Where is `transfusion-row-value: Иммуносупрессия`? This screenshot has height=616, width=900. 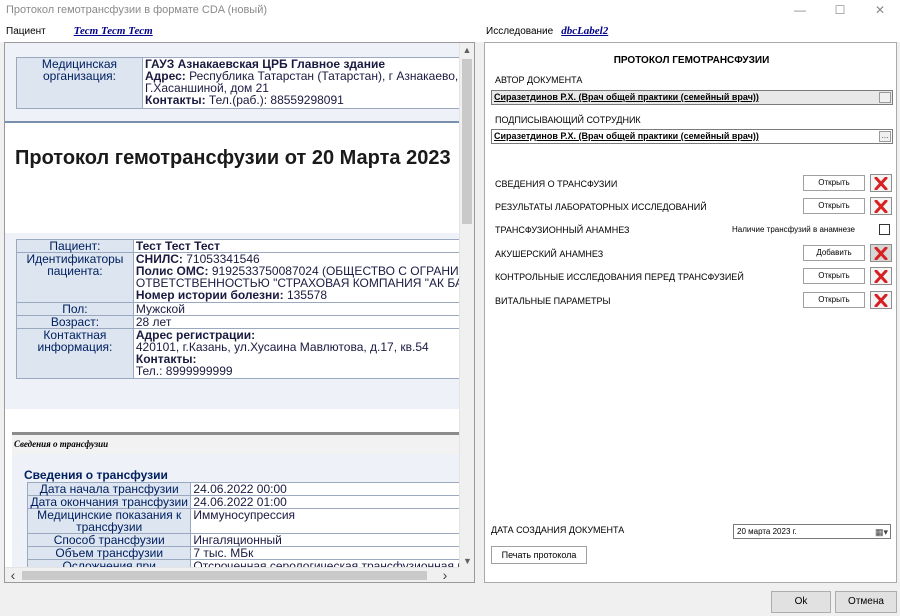
transfusion-row-value: Иммуносупрессия is located at coordinates (325, 521).